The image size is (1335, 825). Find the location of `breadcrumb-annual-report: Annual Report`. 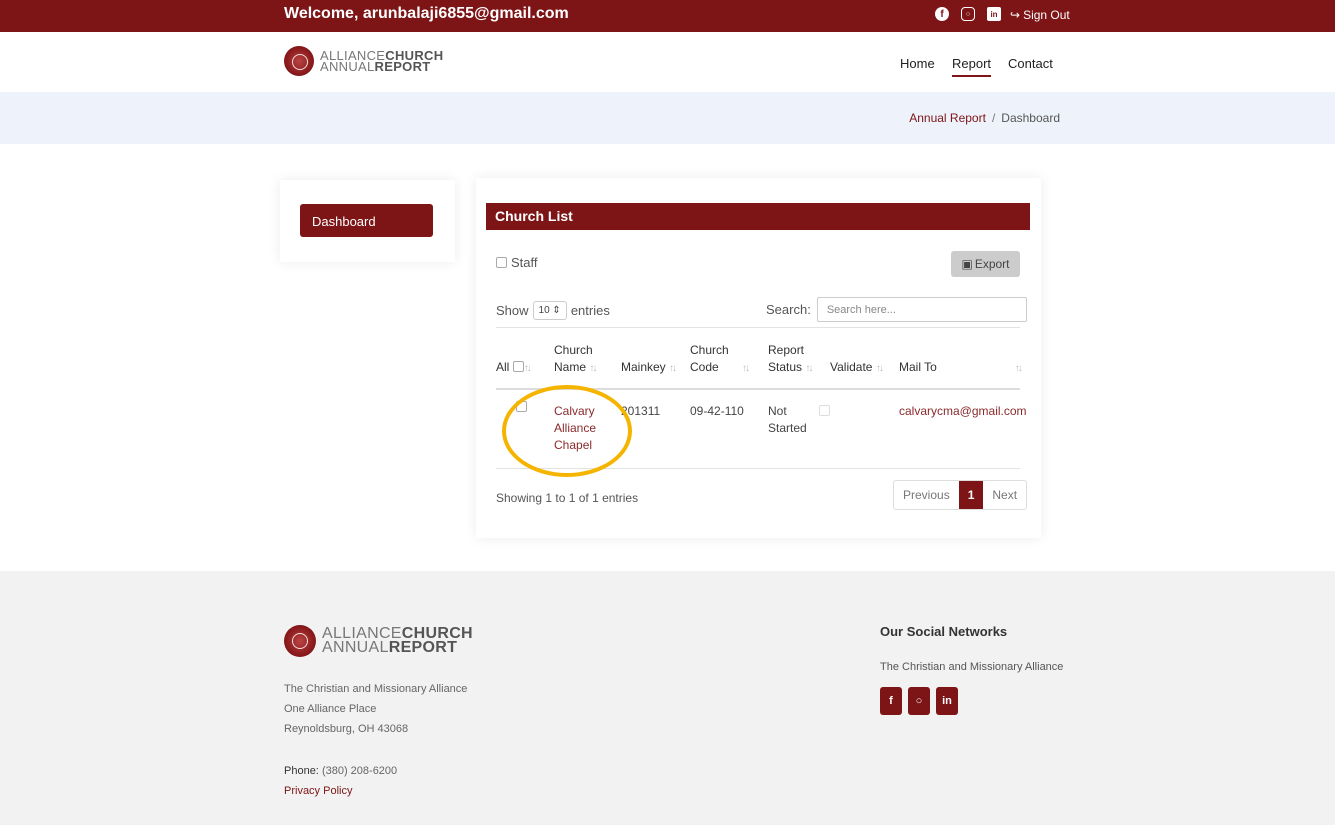

breadcrumb-annual-report: Annual Report is located at coordinates (947, 118).